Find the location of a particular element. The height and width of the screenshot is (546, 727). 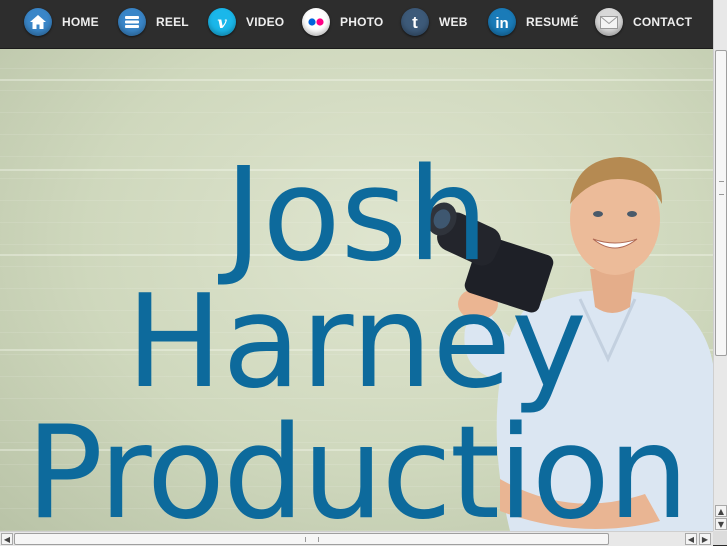

nav-label-contact: CONTACT is located at coordinates (663, 22).